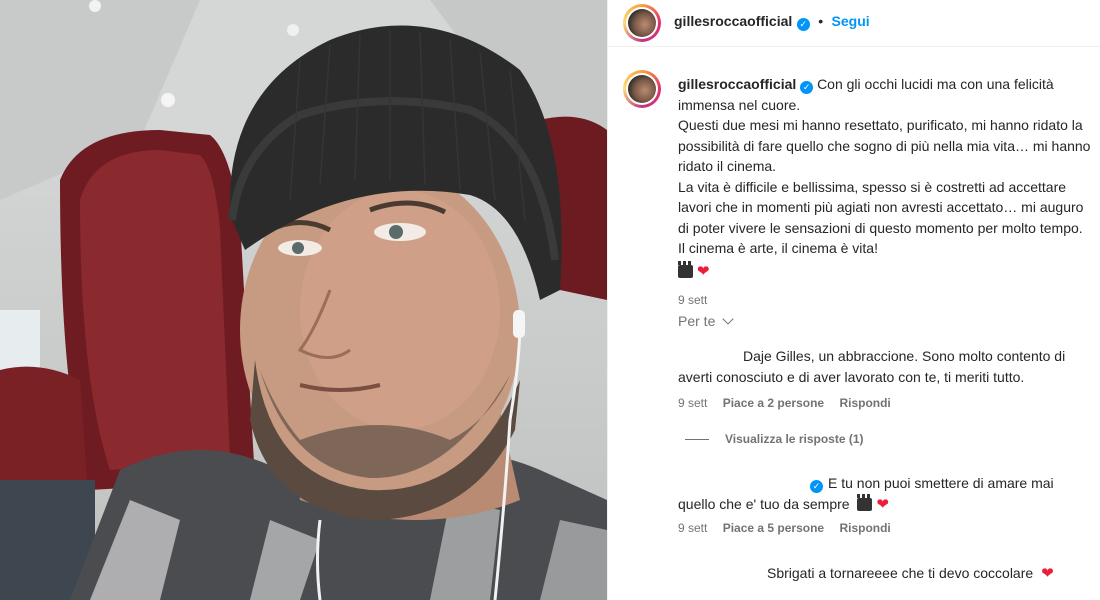 The height and width of the screenshot is (600, 1100). I want to click on post-header: gillesroccaofficial ✓ • Segui, so click(854, 23).